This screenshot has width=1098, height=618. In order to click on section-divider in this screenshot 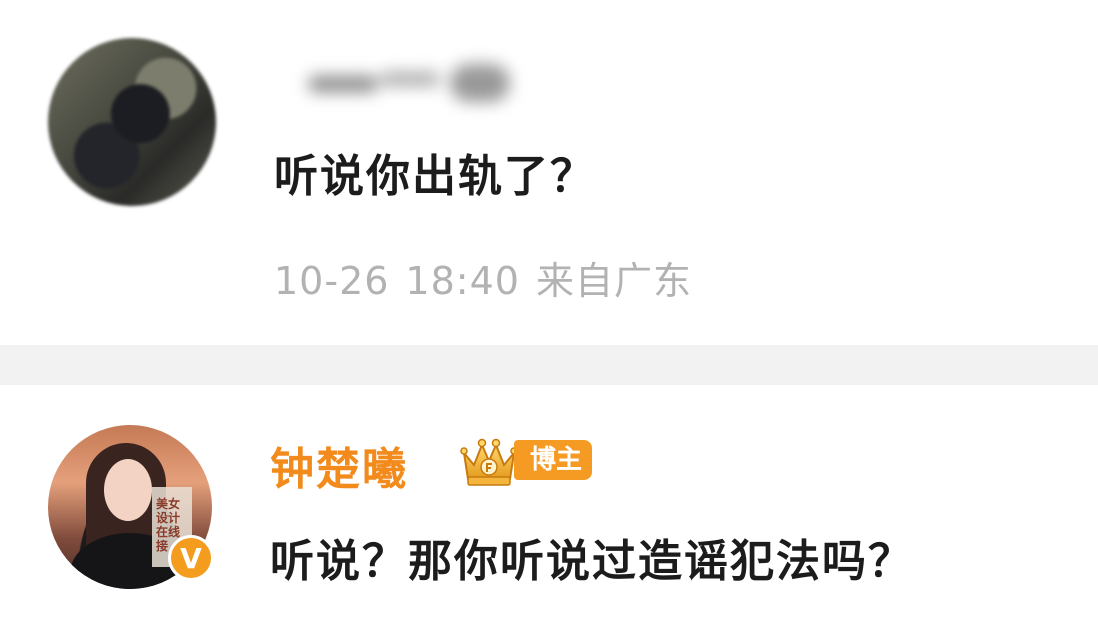, I will do `click(549, 365)`.